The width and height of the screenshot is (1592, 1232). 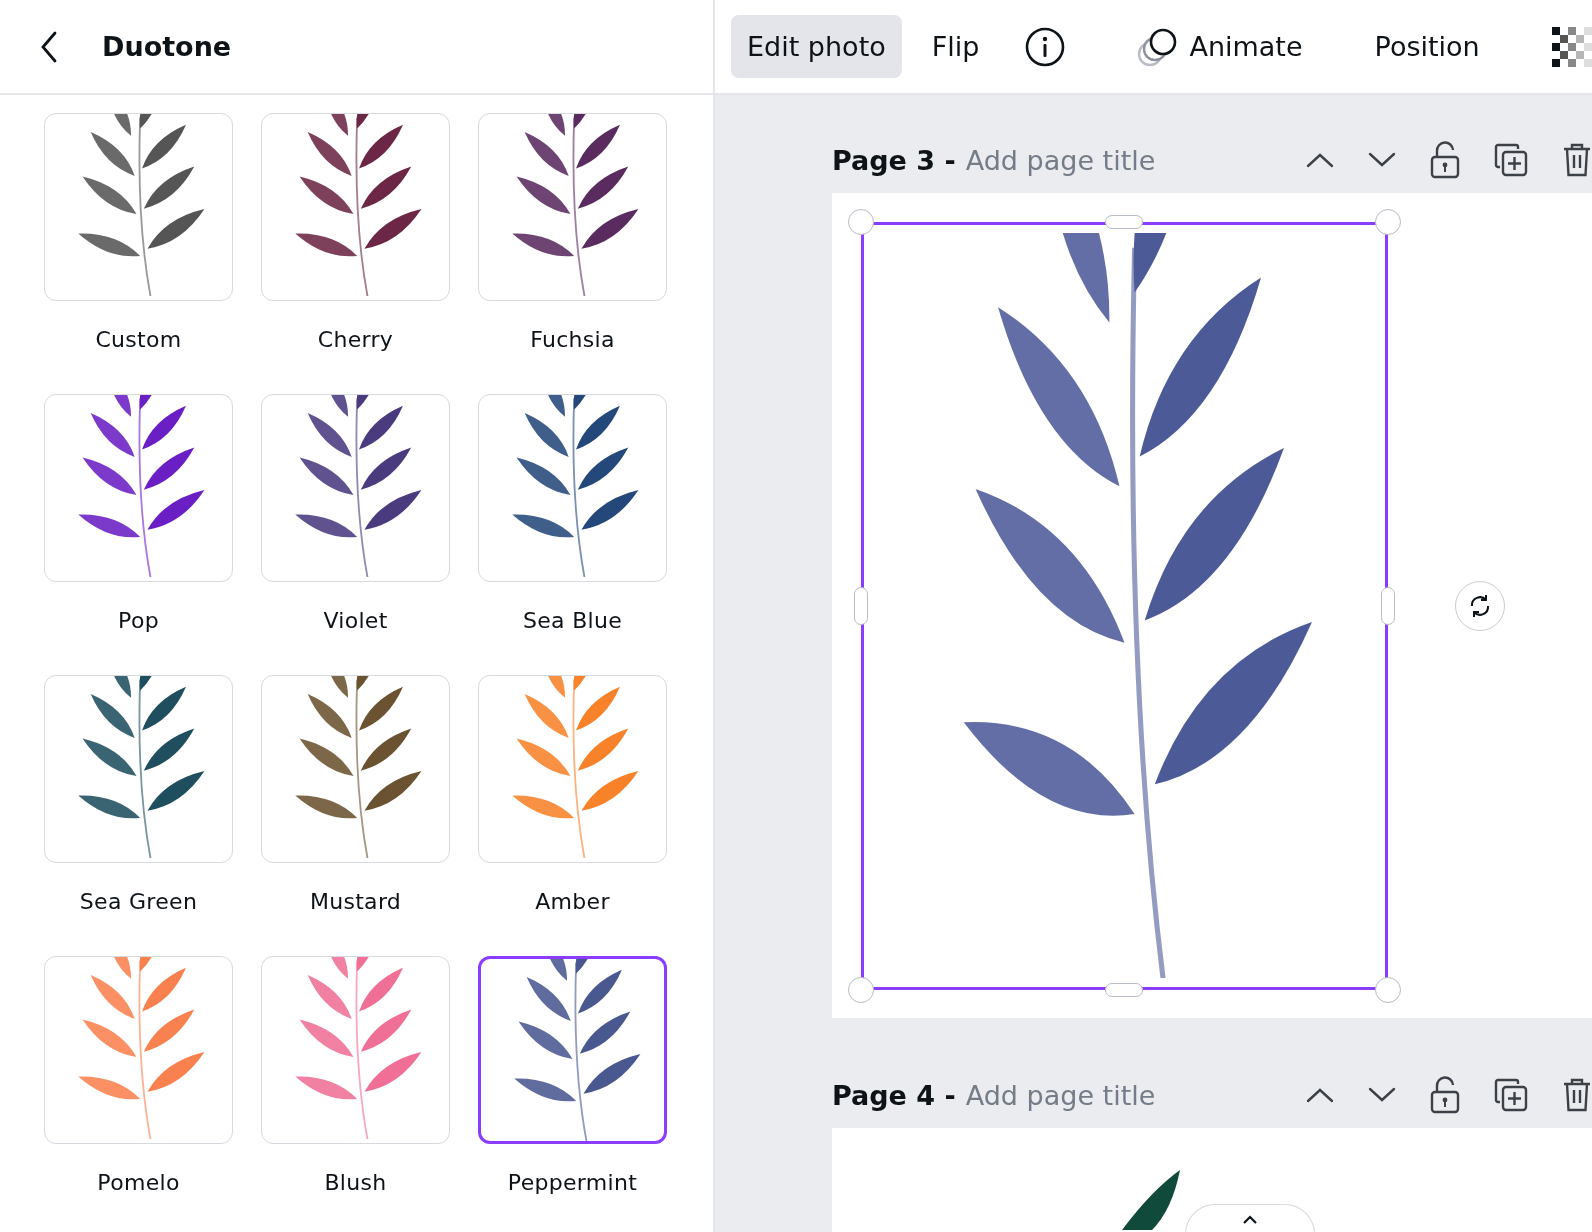 What do you see at coordinates (1480, 606) in the screenshot?
I see `rotate-button` at bounding box center [1480, 606].